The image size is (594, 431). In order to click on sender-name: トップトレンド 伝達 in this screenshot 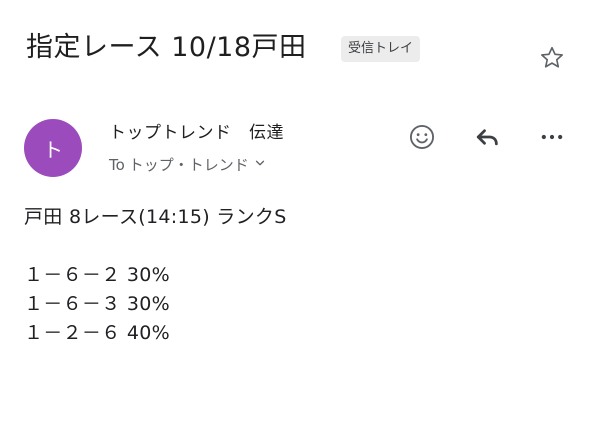, I will do `click(196, 130)`.